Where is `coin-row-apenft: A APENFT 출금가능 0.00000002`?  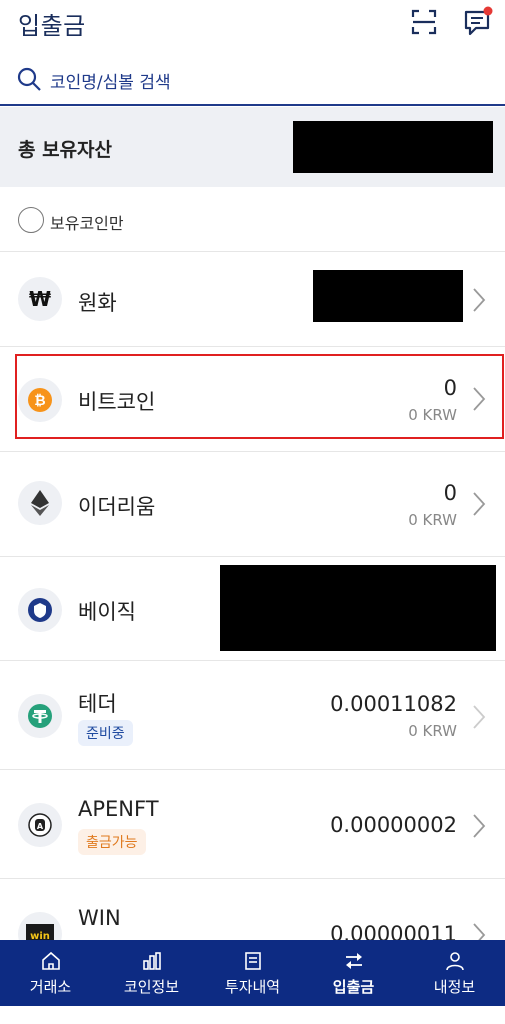
coin-row-apenft: A APENFT 출금가능 0.00000002 is located at coordinates (252, 825).